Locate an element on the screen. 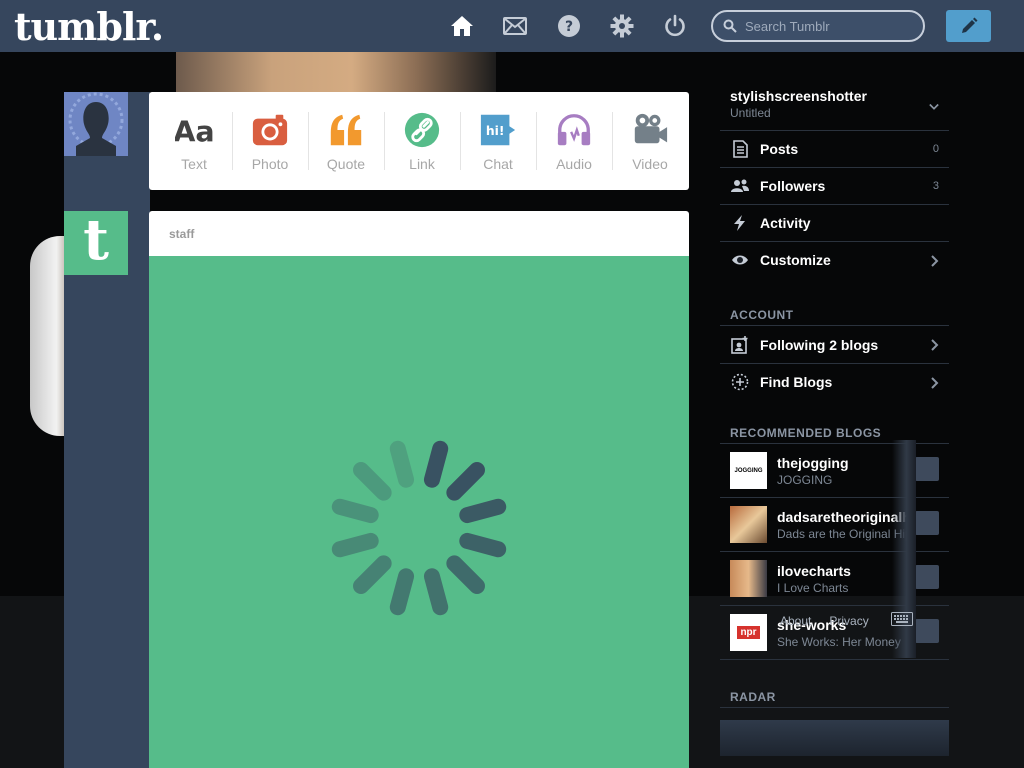  top-navigation-bar: tumblr. ? is located at coordinates (512, 26).